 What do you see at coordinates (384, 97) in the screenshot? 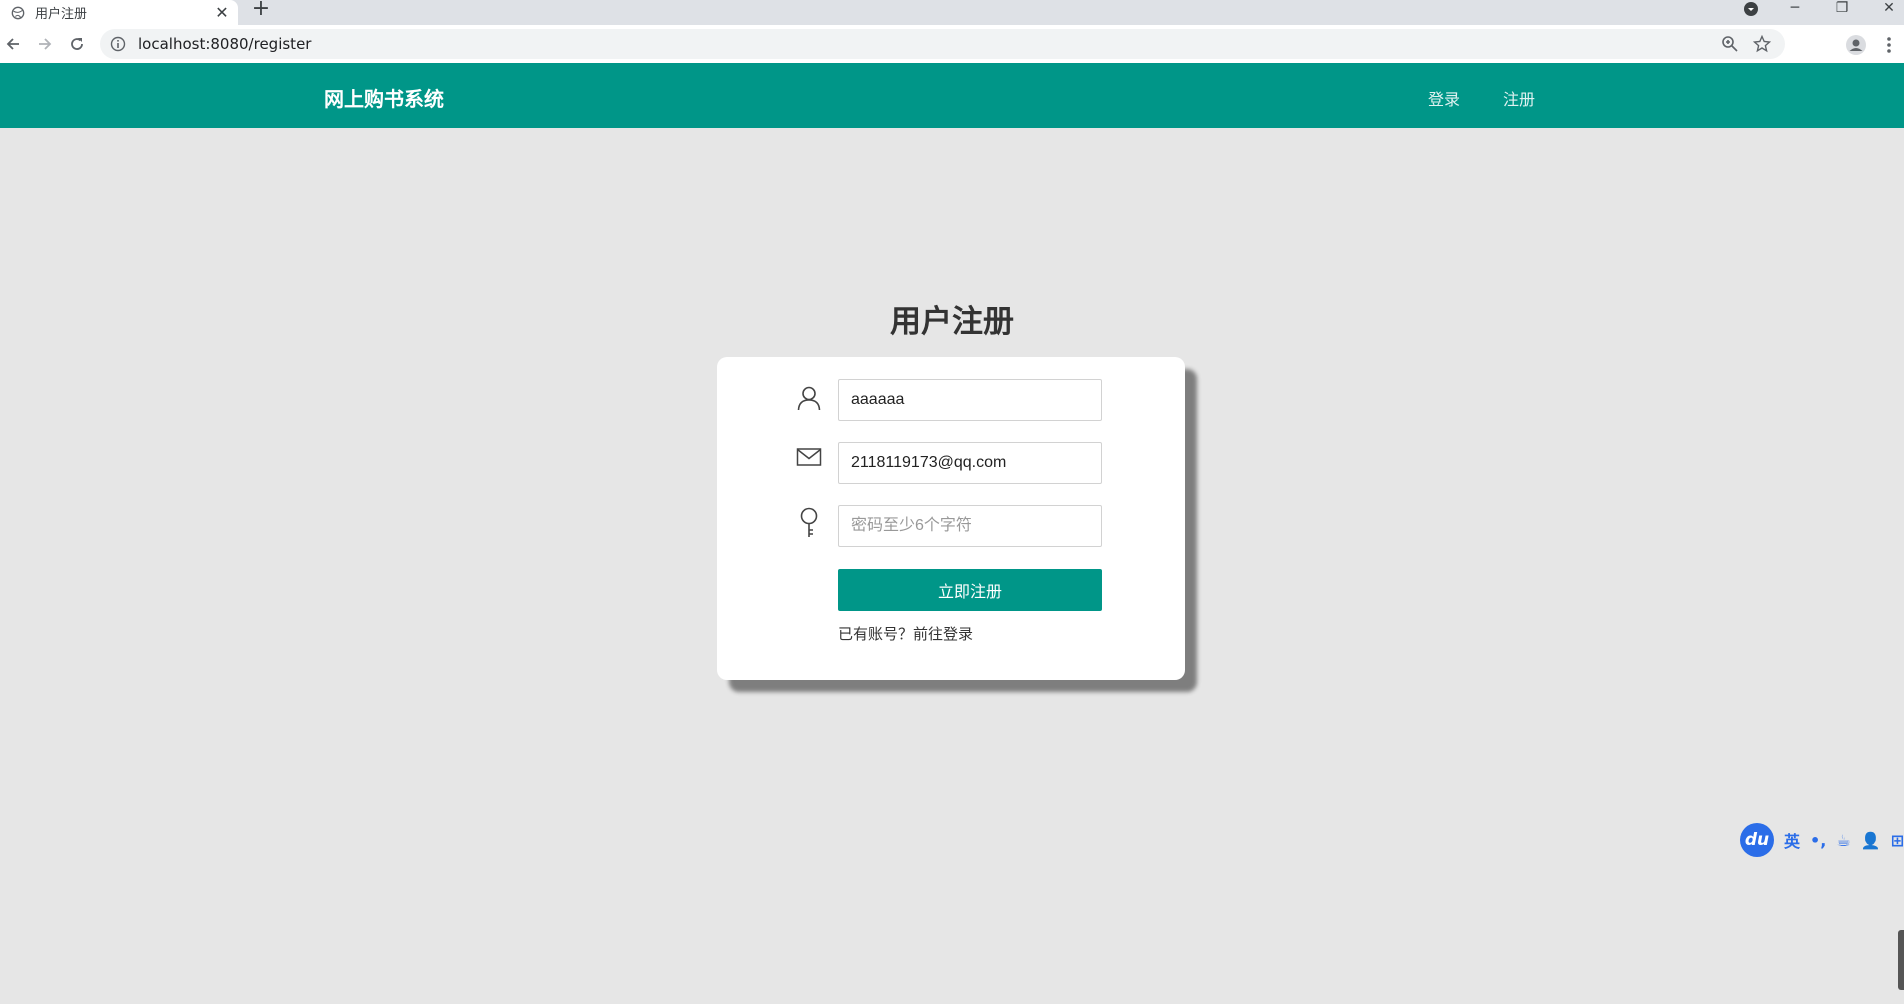
I see `site-brand: 网上购书系统` at bounding box center [384, 97].